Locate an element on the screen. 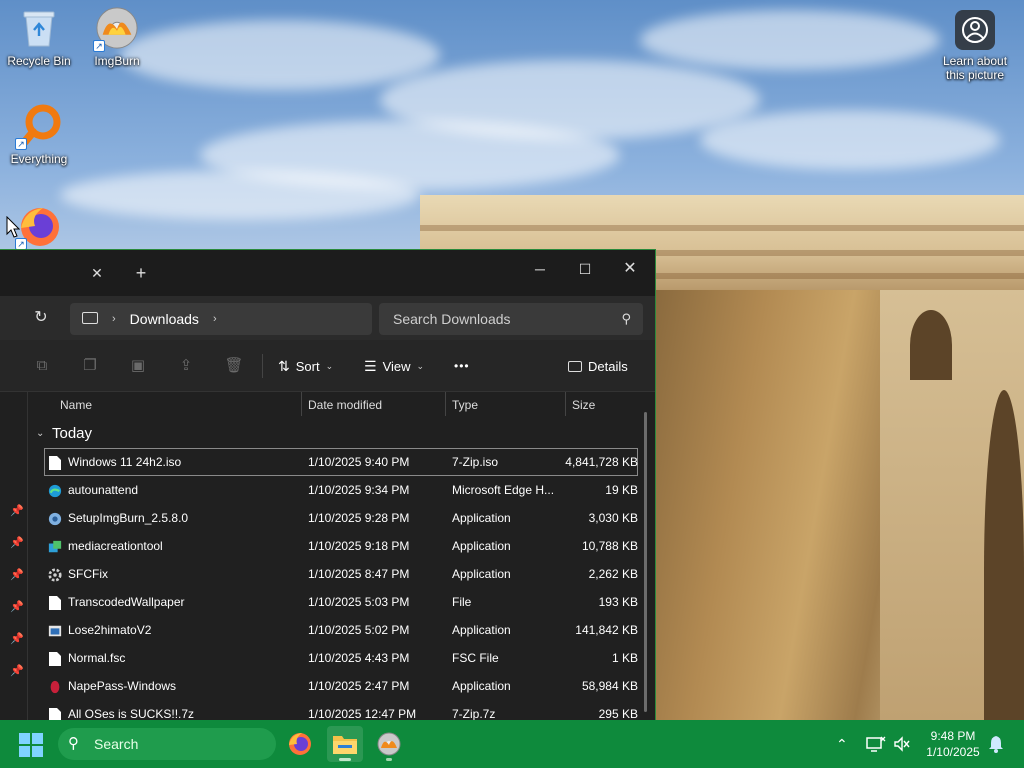  taskbar-firefox is located at coordinates (300, 744).